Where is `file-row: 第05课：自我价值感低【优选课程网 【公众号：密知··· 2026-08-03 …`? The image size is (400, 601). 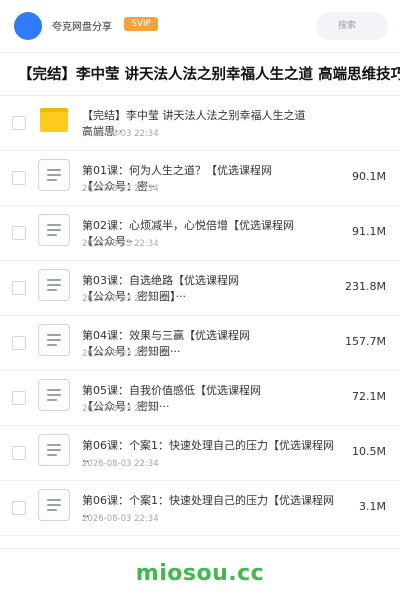 file-row: 第05课：自我价值感低【优选课程网 【公众号：密知··· 2026-08-03 … is located at coordinates (200, 398).